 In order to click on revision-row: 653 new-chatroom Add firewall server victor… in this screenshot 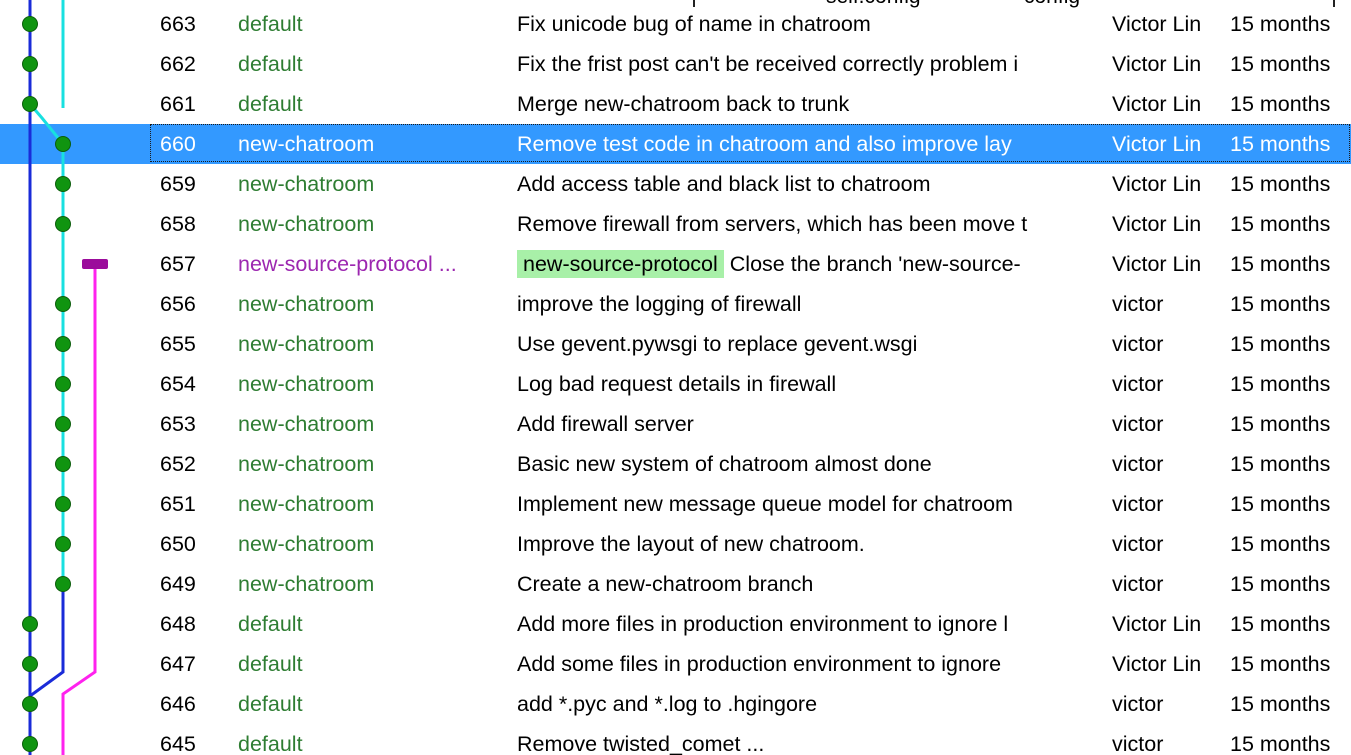, I will do `click(675, 424)`.